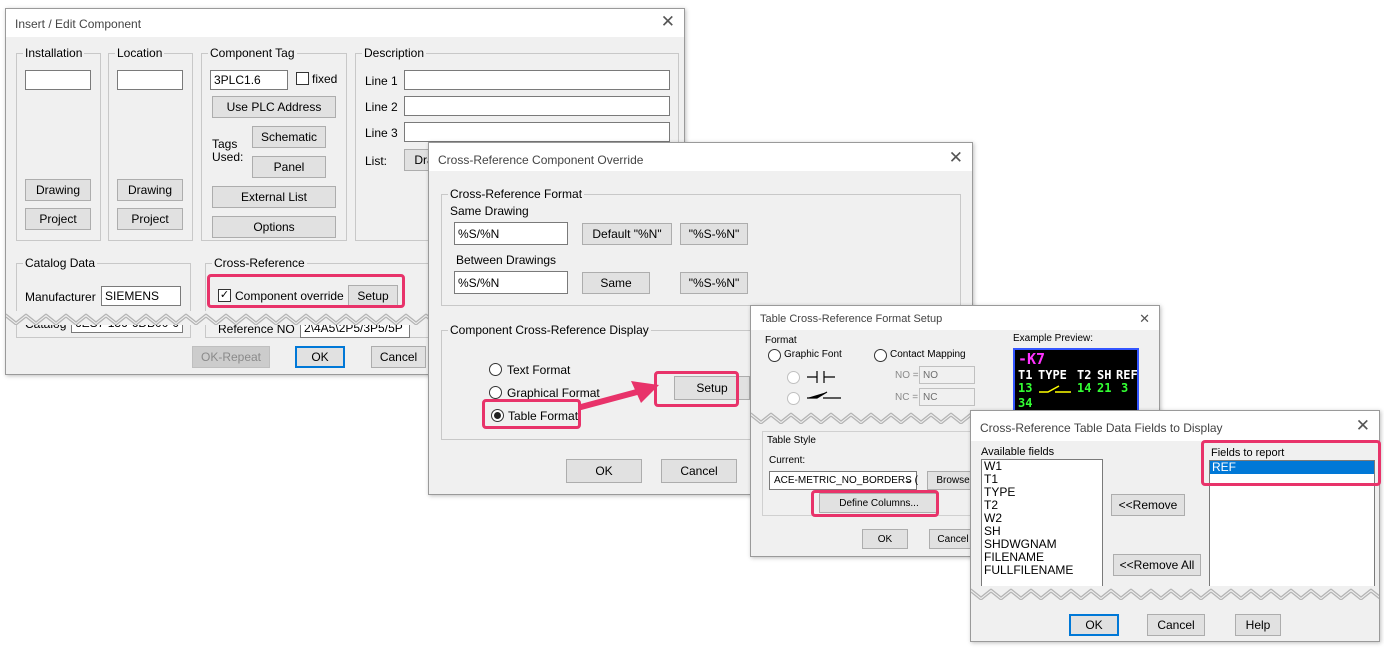 This screenshot has height=648, width=1384. I want to click on remove-all-button: <<Remove All, so click(1157, 565).